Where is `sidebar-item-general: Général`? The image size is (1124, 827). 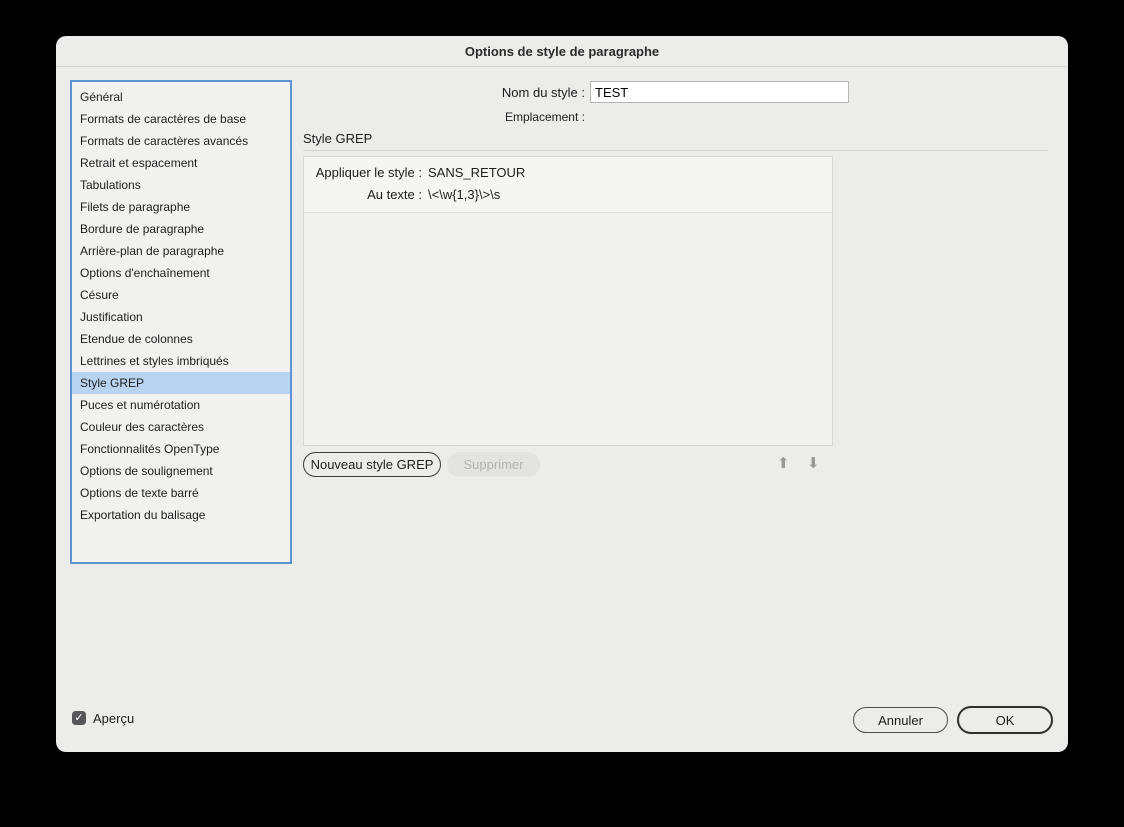
sidebar-item-general: Général is located at coordinates (181, 97).